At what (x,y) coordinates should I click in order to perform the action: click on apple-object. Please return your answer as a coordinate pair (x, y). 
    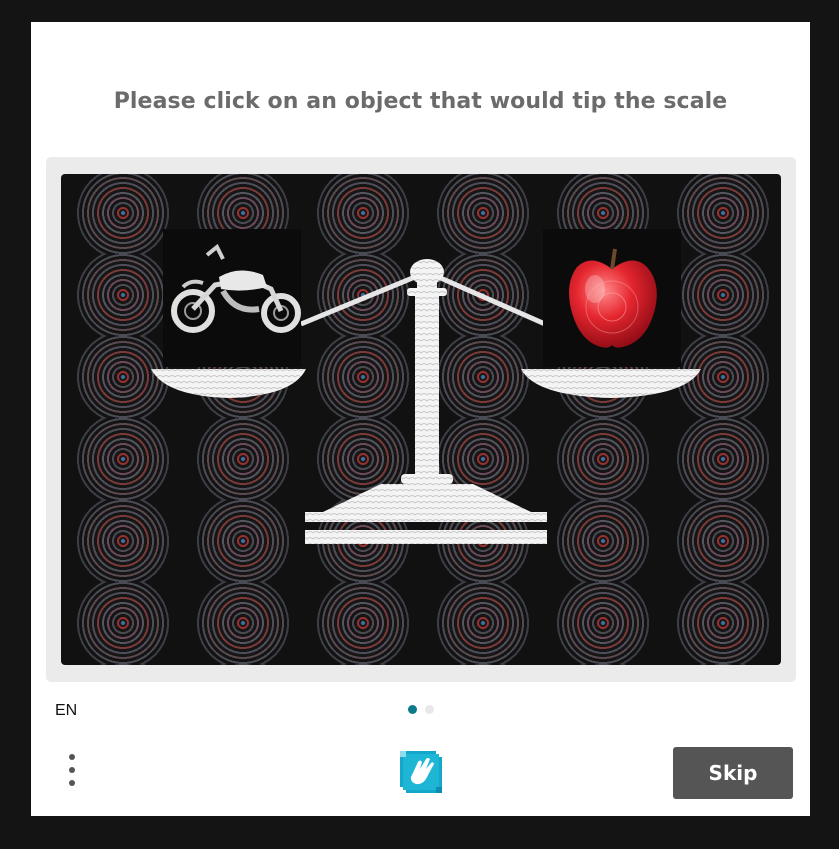
    Looking at the image, I should click on (612, 298).